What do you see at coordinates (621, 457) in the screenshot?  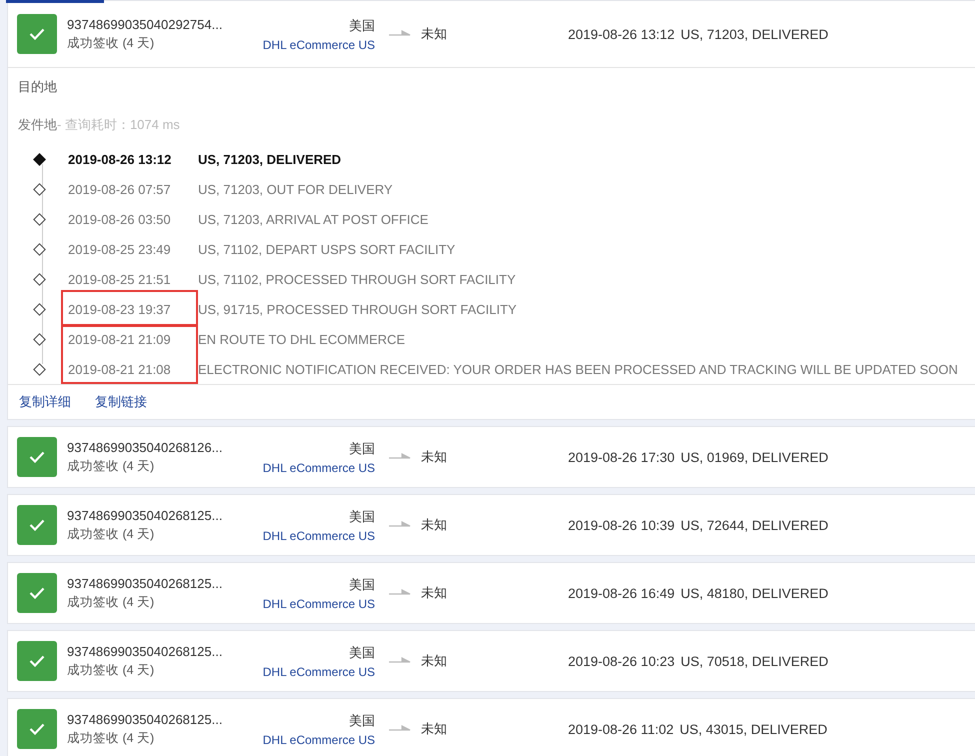 I see `latest-time: 2019-08-26 17:30` at bounding box center [621, 457].